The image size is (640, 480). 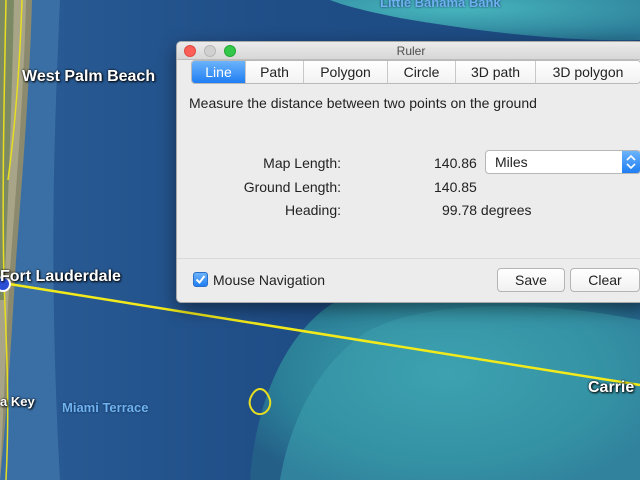 What do you see at coordinates (312, 210) in the screenshot?
I see `heading-label: Heading:` at bounding box center [312, 210].